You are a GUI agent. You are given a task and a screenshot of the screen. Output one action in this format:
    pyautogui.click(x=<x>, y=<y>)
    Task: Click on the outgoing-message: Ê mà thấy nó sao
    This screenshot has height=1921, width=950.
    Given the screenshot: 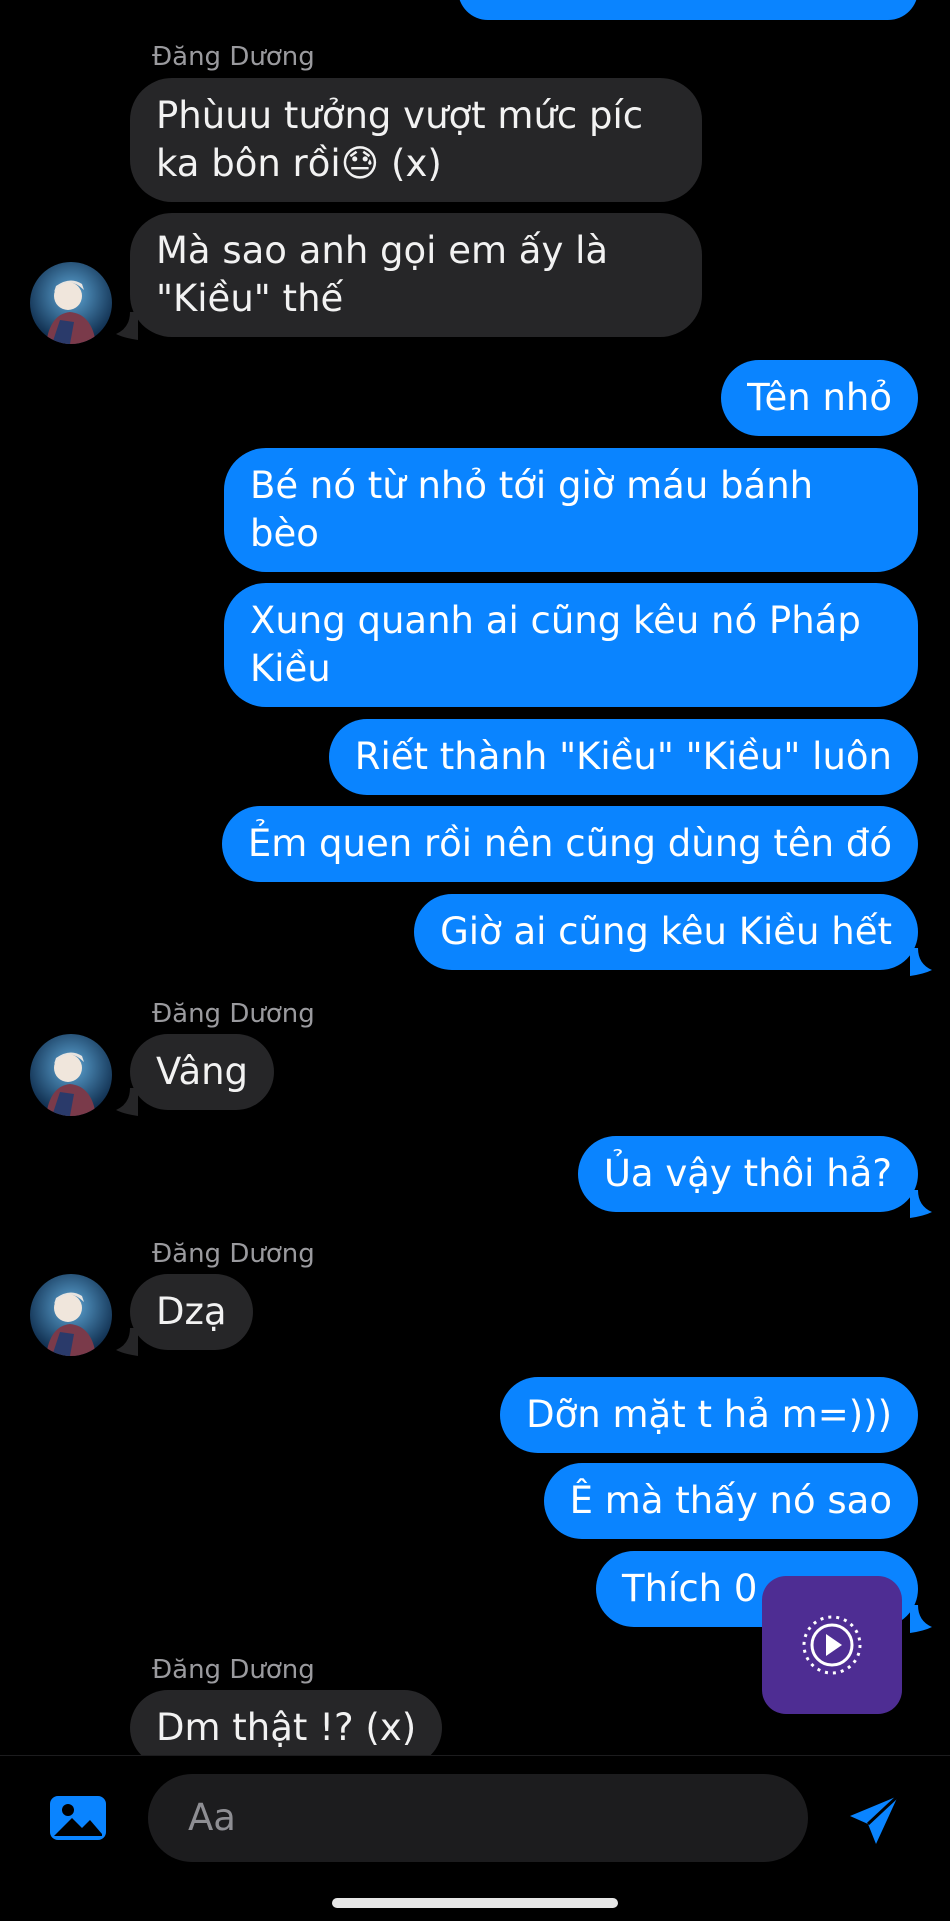 What is the action you would take?
    pyautogui.click(x=730, y=1501)
    